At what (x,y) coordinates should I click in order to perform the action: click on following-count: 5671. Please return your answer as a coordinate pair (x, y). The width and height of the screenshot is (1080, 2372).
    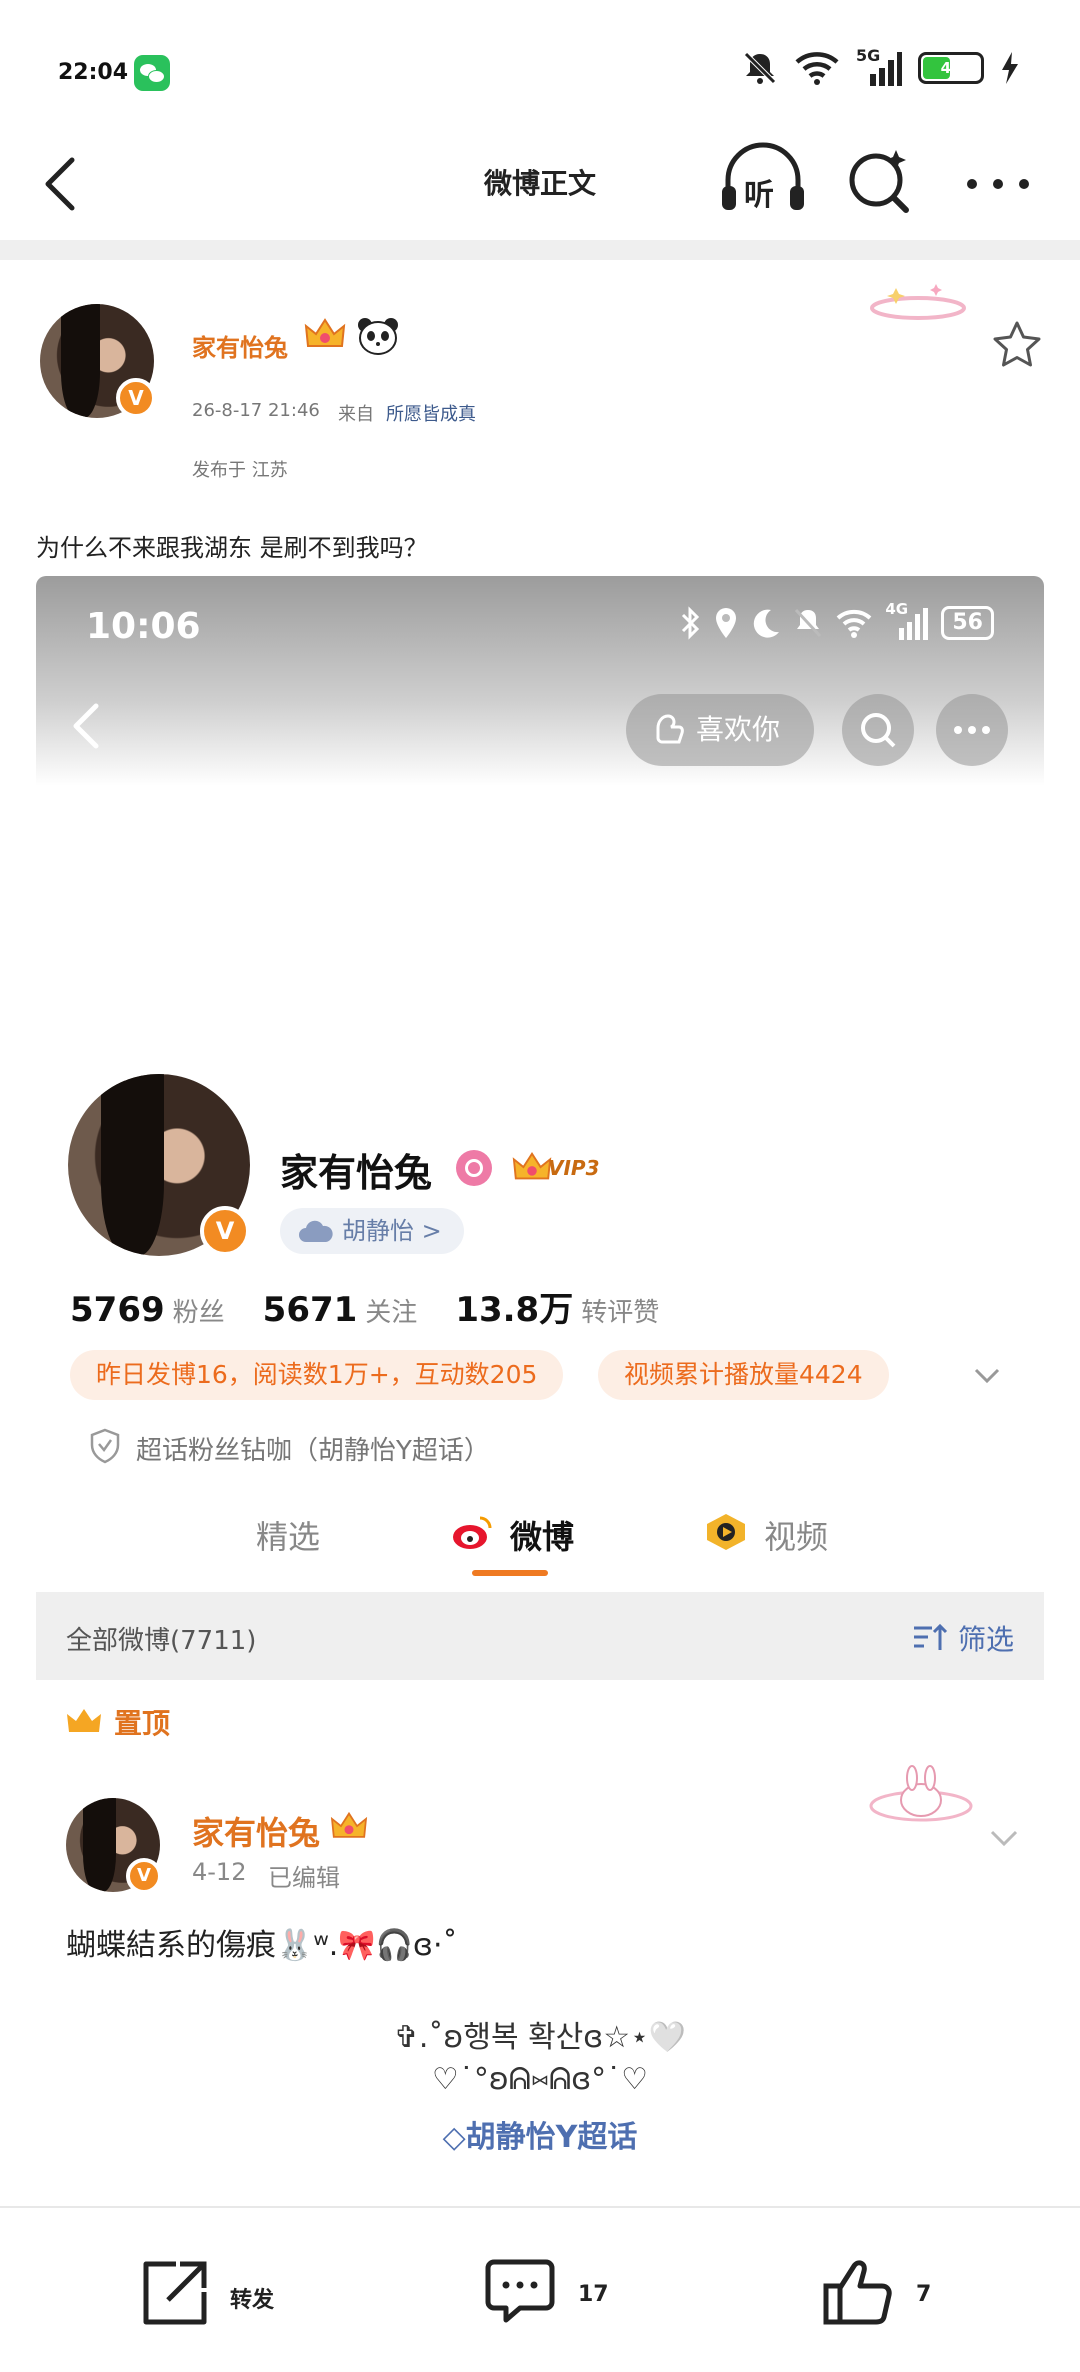
    Looking at the image, I should click on (310, 1310).